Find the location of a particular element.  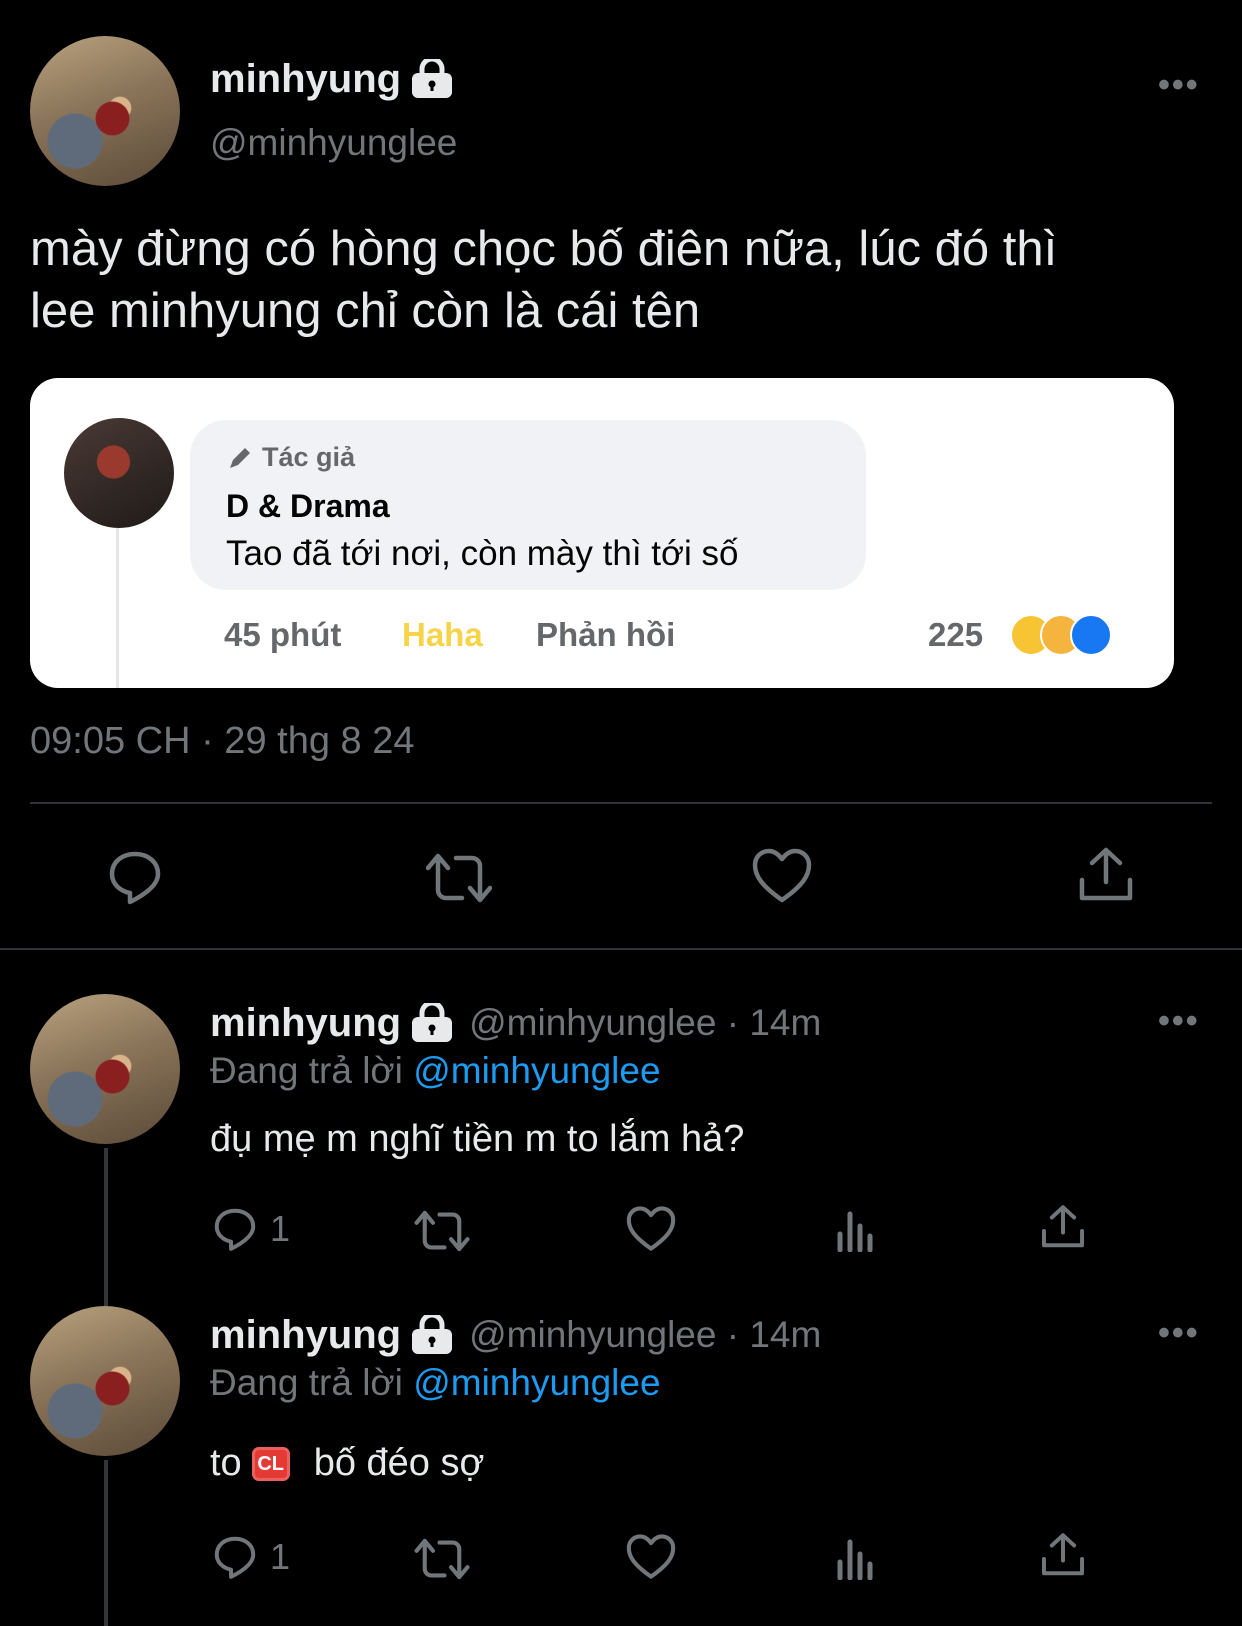

fb-reply-link: Phản hồi is located at coordinates (606, 634).